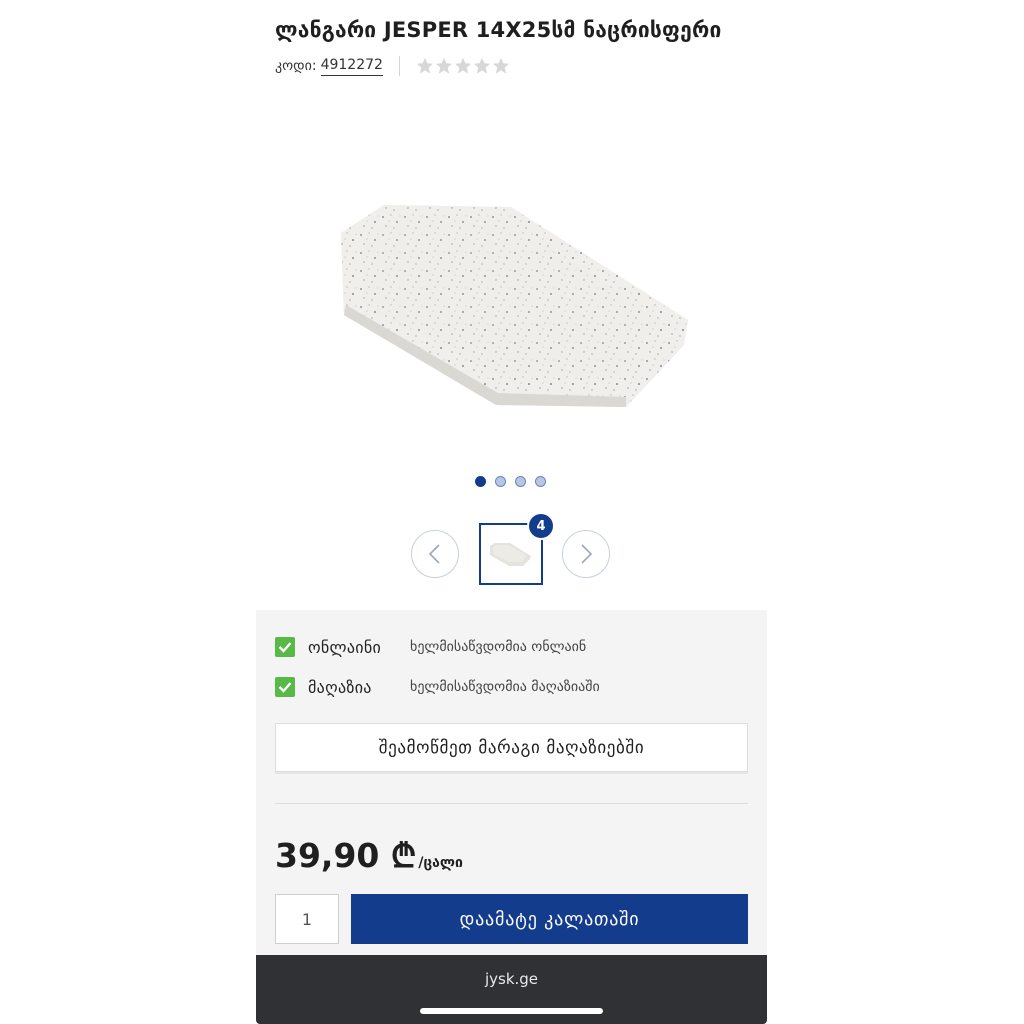 Image resolution: width=1024 pixels, height=1024 pixels. Describe the element at coordinates (505, 687) in the screenshot. I see `availability-text: ხელმისაწვდომია მაღაზიაში` at that location.